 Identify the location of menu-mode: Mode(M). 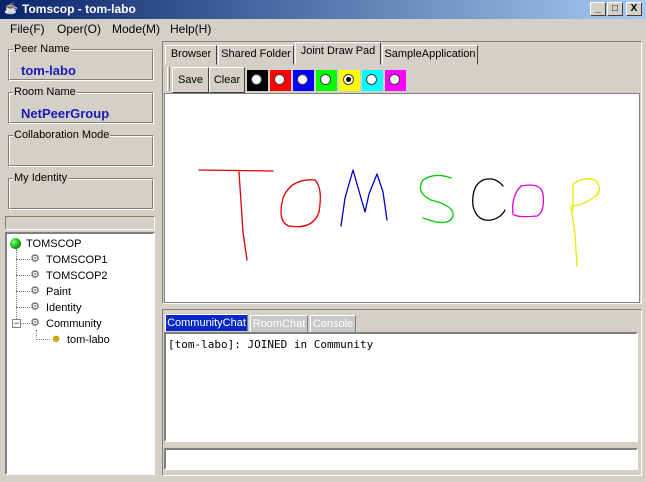
(136, 29).